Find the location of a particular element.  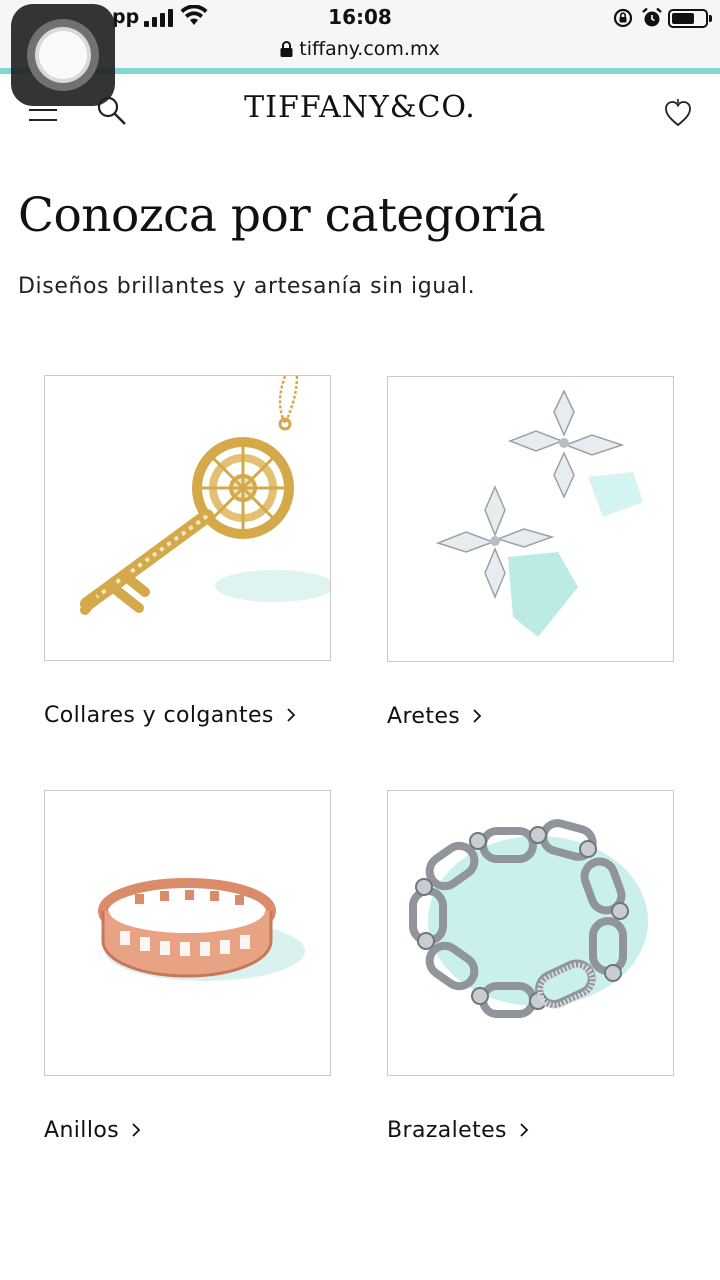

lock-icon is located at coordinates (286, 49).